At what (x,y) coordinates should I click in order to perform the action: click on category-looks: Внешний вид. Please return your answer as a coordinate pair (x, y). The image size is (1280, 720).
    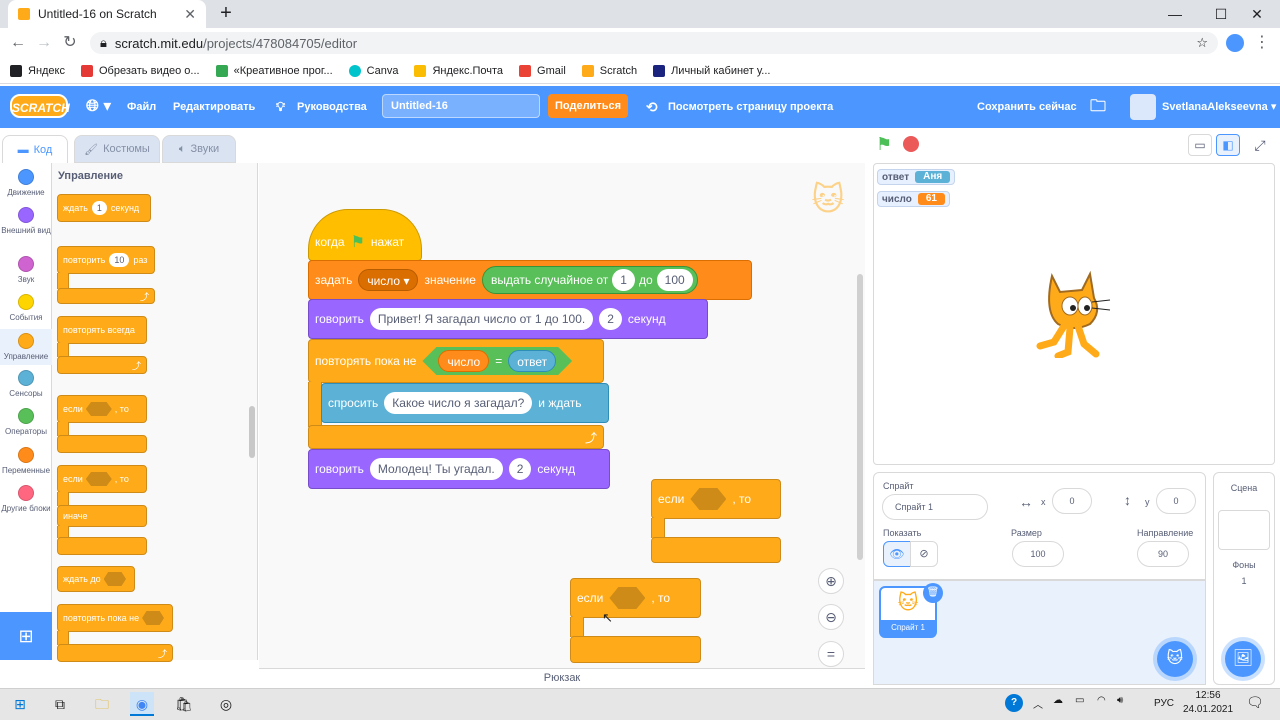
    Looking at the image, I should click on (26, 221).